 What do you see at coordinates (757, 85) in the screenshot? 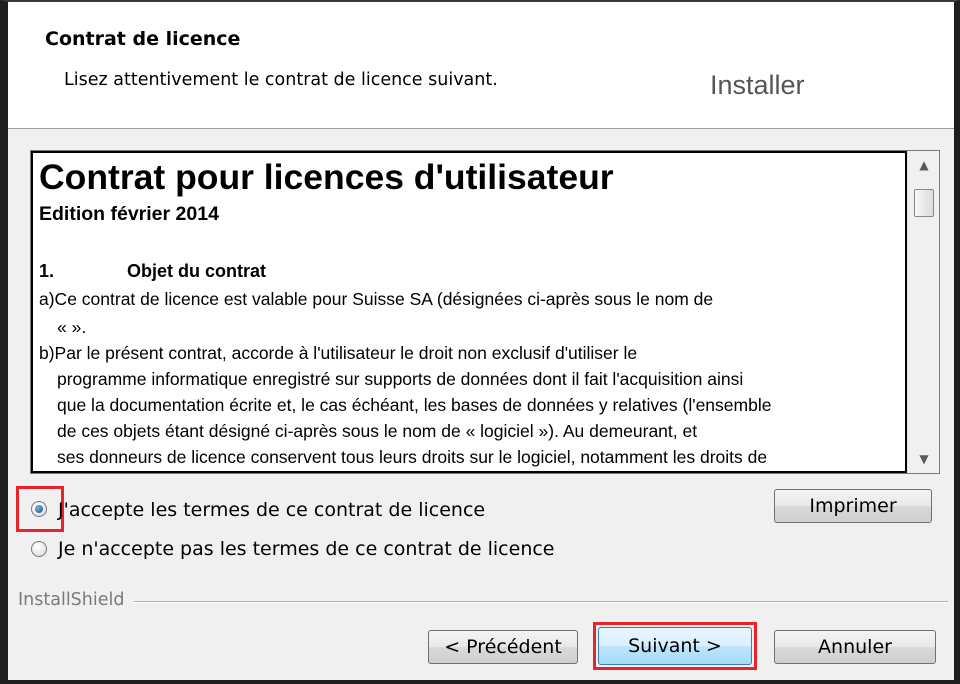
I see `installer-brand-label: Installer` at bounding box center [757, 85].